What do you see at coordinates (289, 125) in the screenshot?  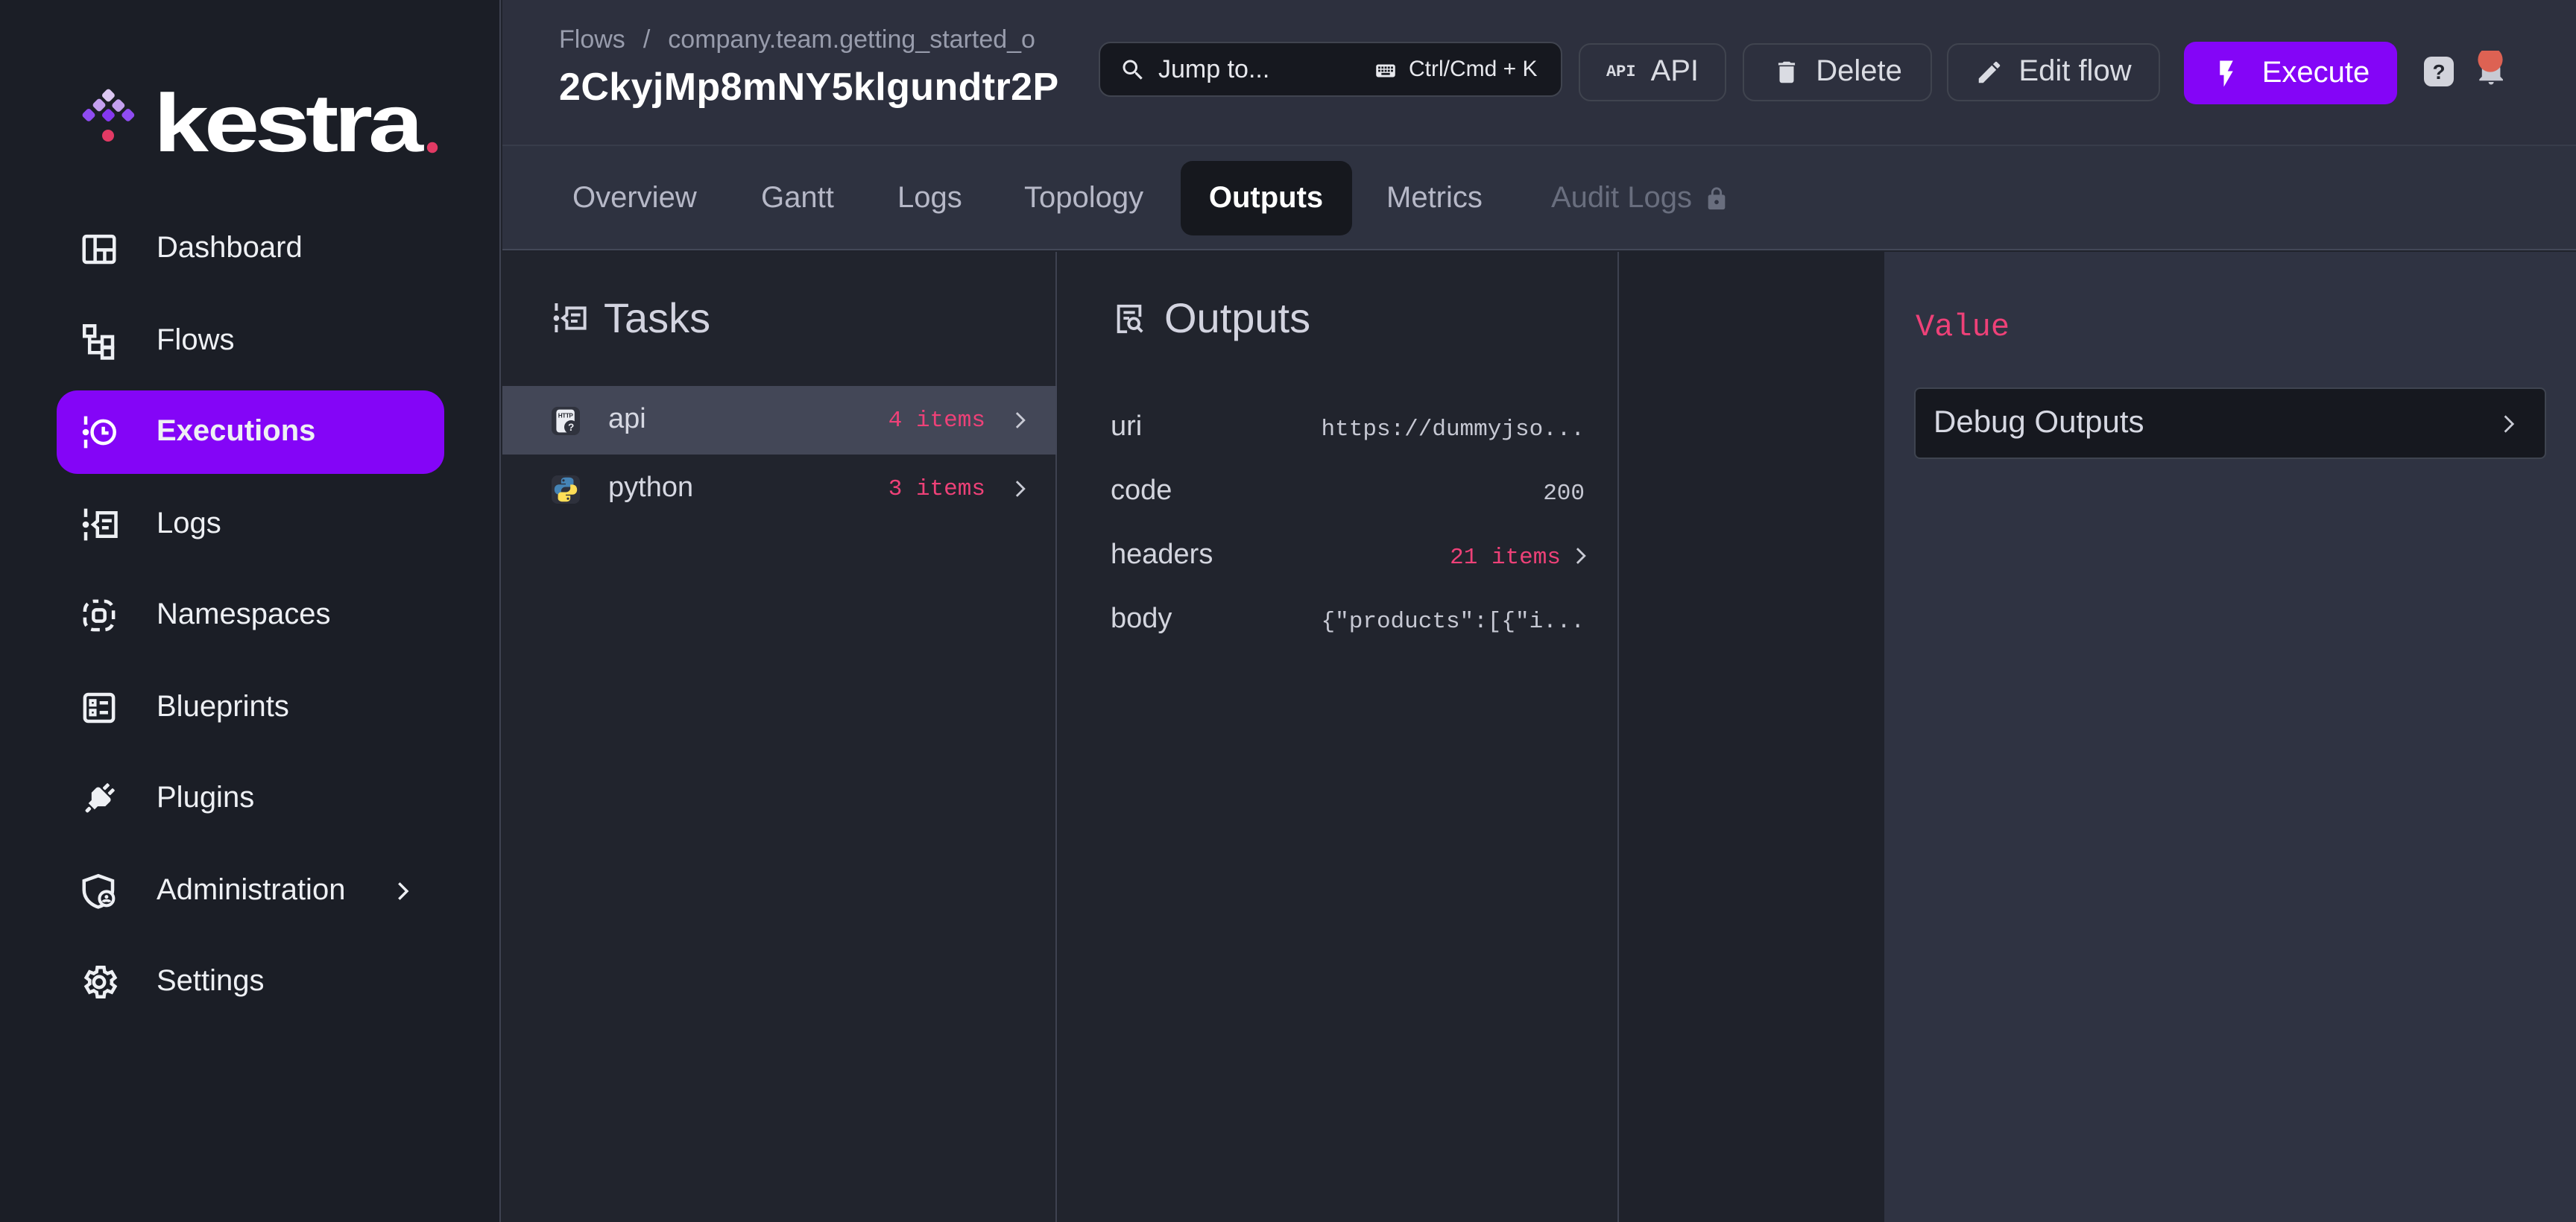 I see `svg-text: kestra` at bounding box center [289, 125].